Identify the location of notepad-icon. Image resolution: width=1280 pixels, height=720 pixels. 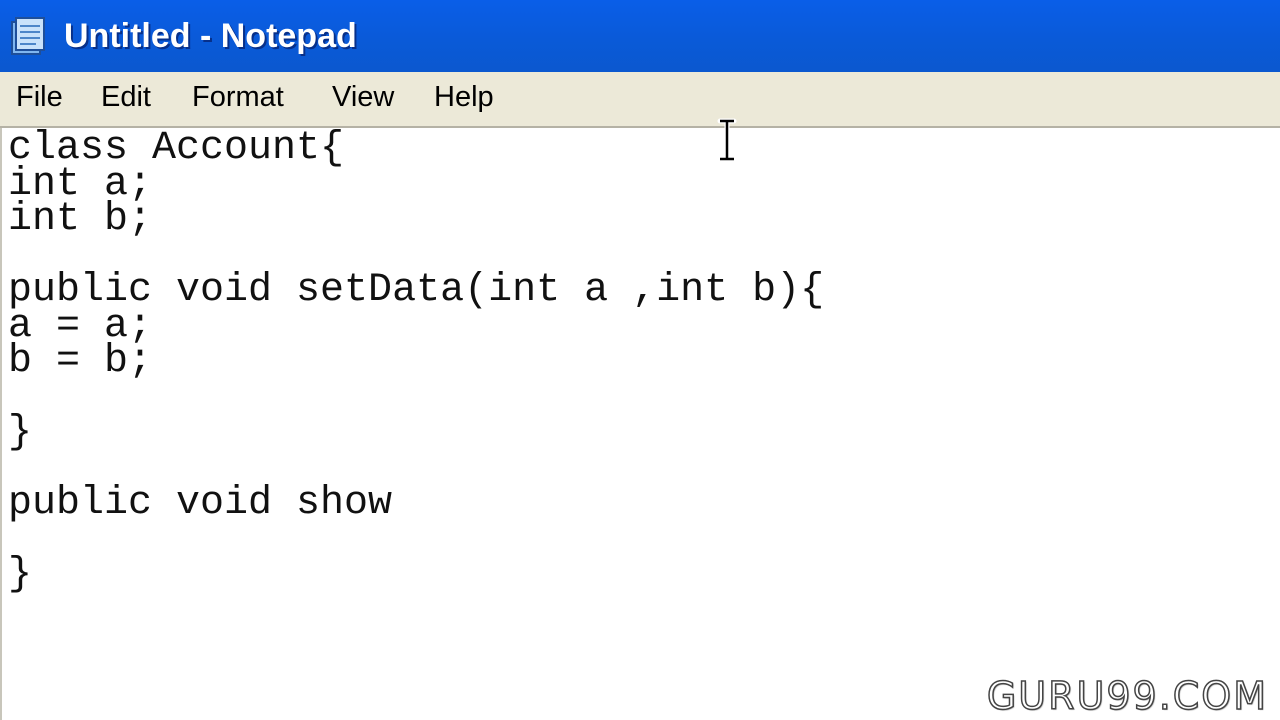
(28, 36).